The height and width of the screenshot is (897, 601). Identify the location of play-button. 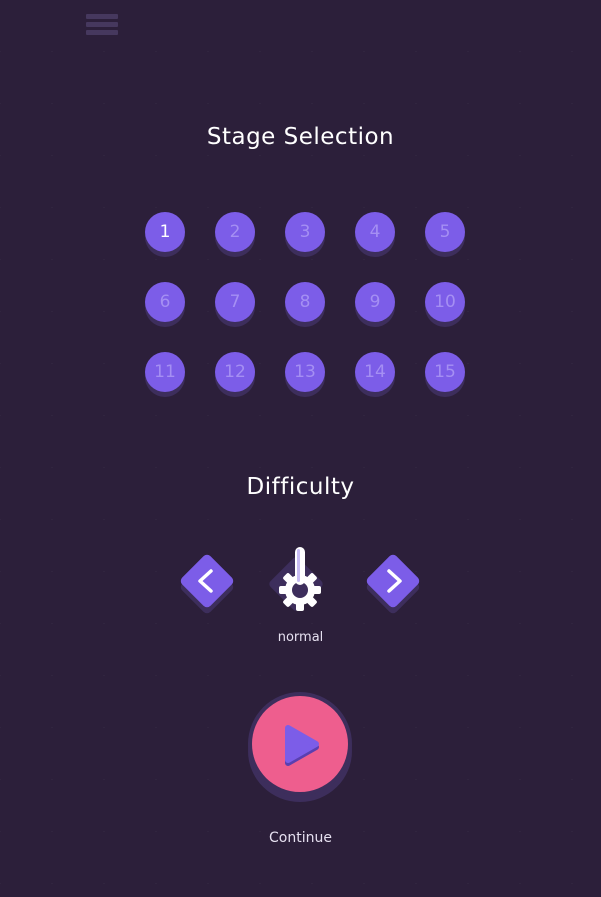
(300, 747).